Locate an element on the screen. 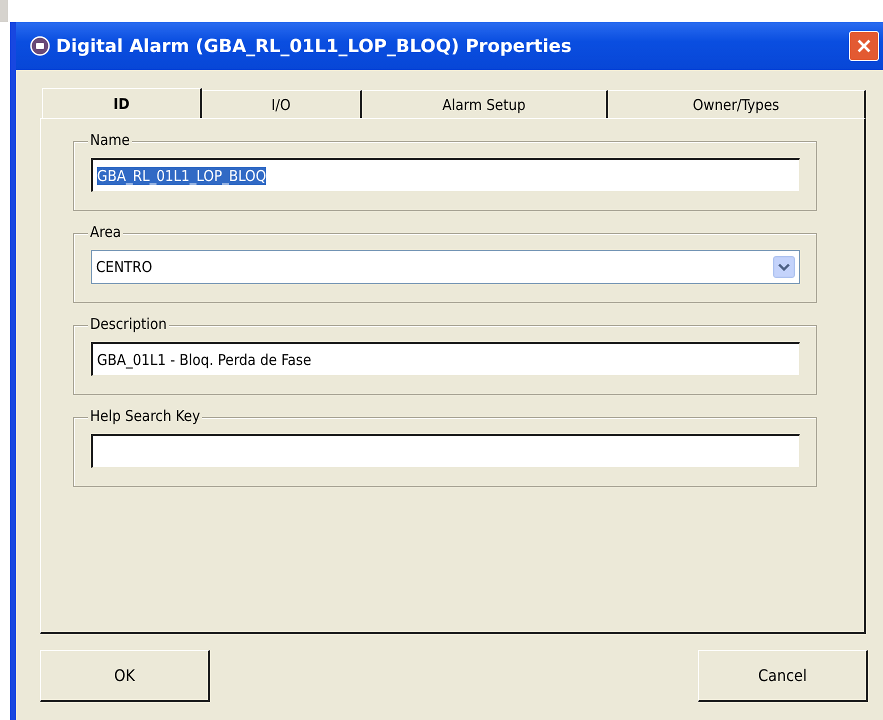 The image size is (883, 720). field-value: GBA_RL_01L1_LOP_BLOQ is located at coordinates (181, 175).